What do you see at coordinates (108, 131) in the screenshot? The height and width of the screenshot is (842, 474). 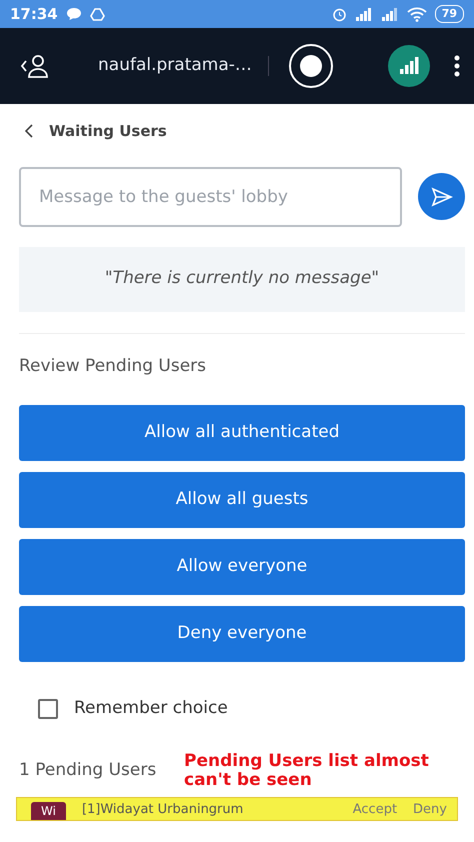 I see `page-title: Waiting Users` at bounding box center [108, 131].